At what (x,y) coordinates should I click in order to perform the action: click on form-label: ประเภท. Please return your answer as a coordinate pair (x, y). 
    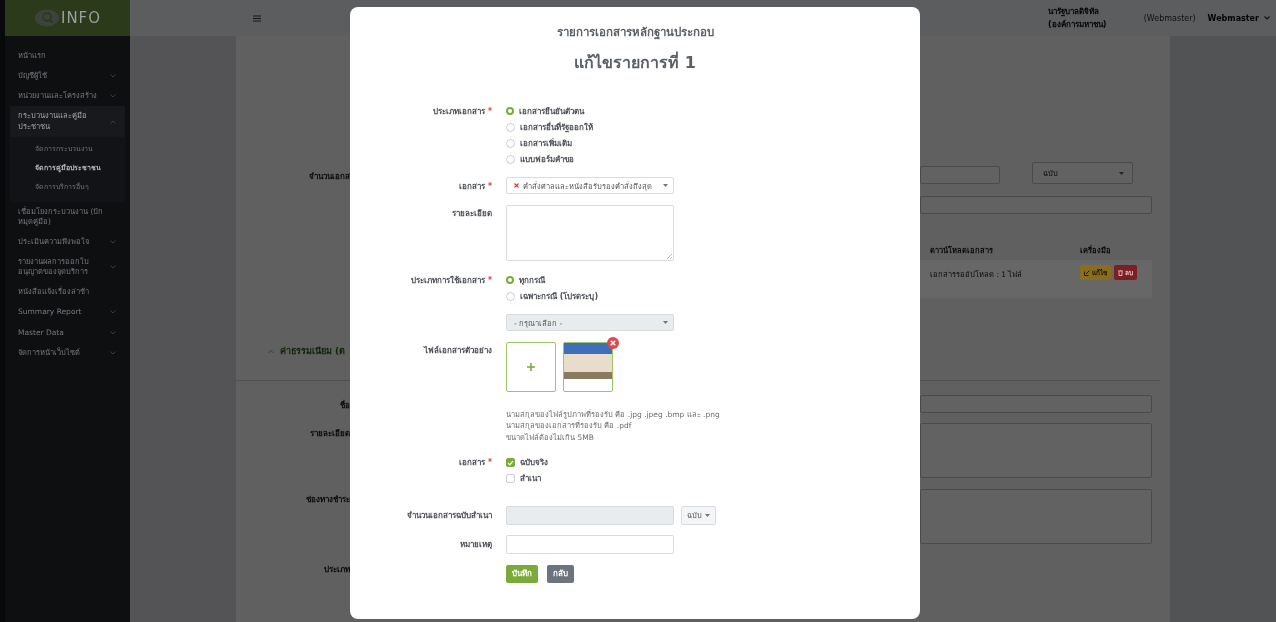
    Looking at the image, I should click on (336, 570).